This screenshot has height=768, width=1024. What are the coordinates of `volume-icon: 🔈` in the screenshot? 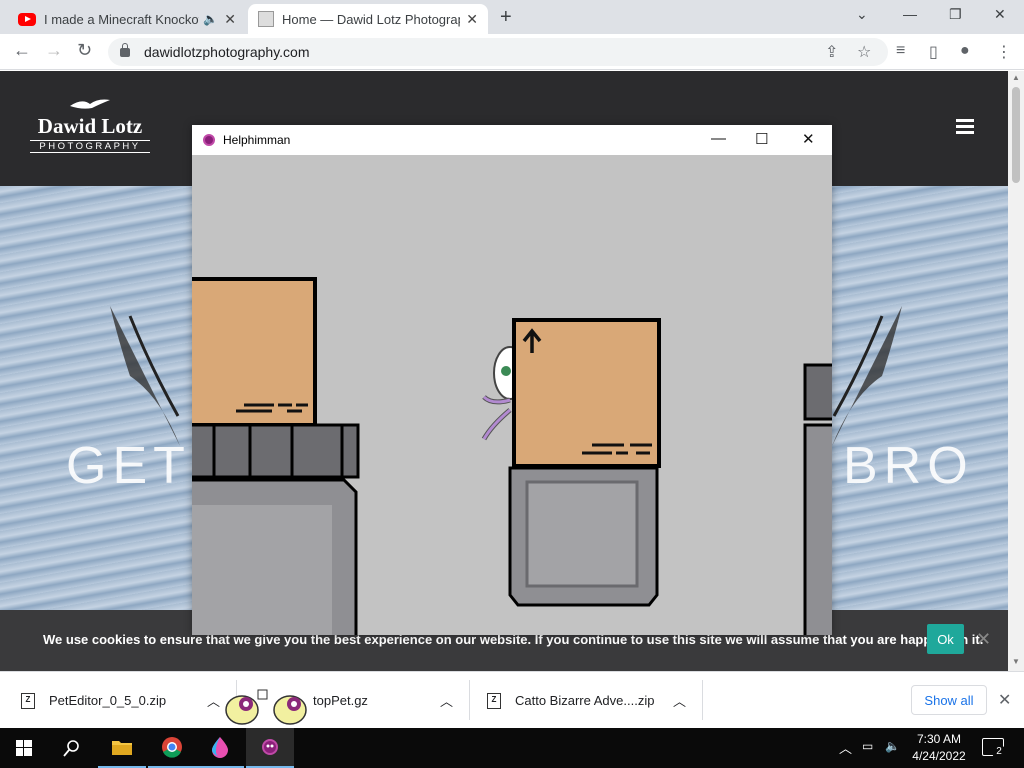 It's located at (892, 746).